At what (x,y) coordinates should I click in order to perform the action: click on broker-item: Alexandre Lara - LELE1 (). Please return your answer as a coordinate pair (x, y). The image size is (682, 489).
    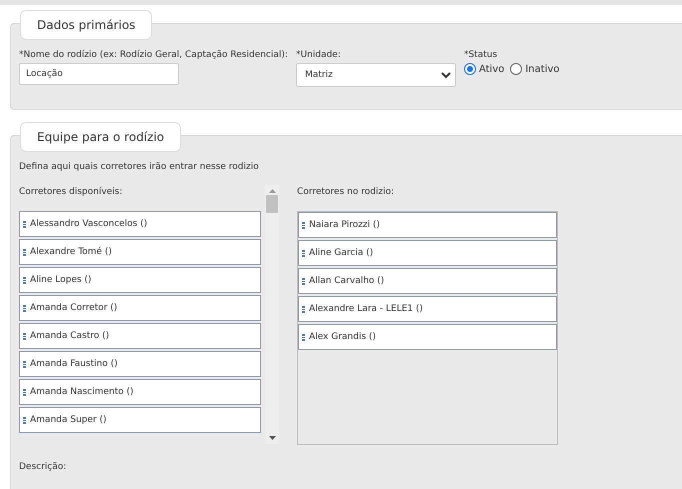
    Looking at the image, I should click on (427, 309).